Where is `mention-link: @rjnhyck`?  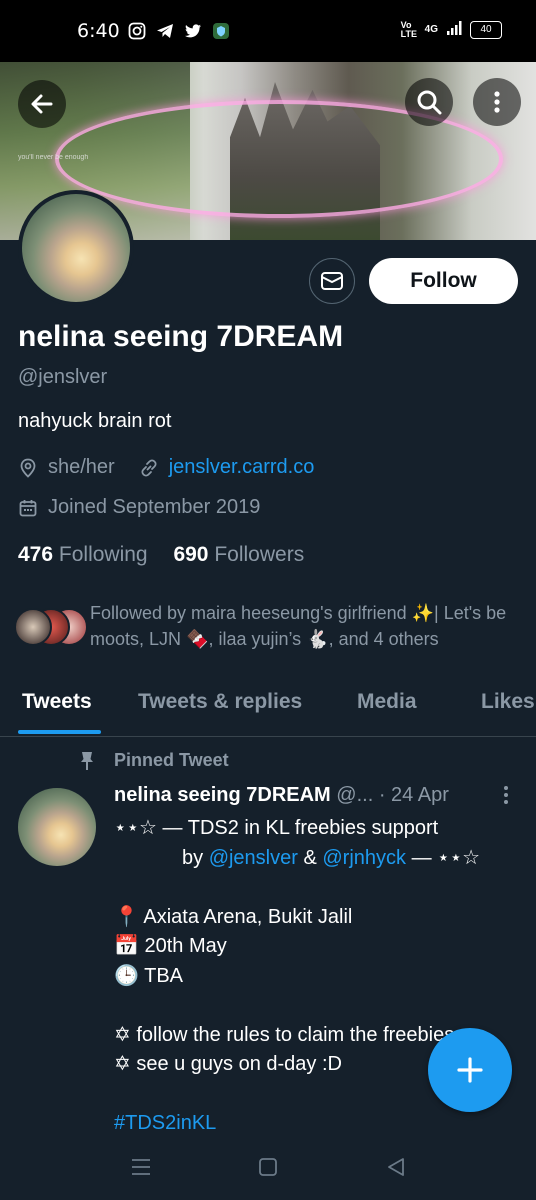
mention-link: @rjnhyck is located at coordinates (364, 858).